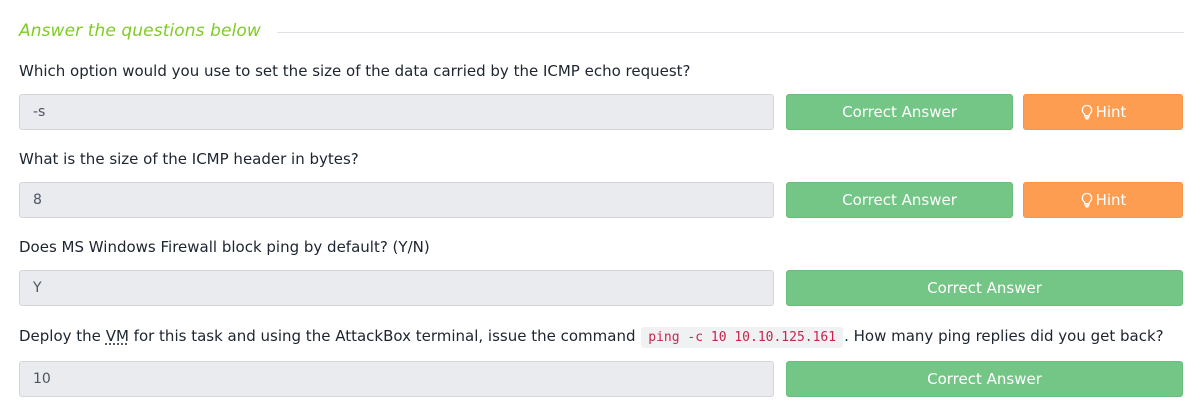 The width and height of the screenshot is (1203, 419). I want to click on answer-input-3: Y, so click(396, 288).